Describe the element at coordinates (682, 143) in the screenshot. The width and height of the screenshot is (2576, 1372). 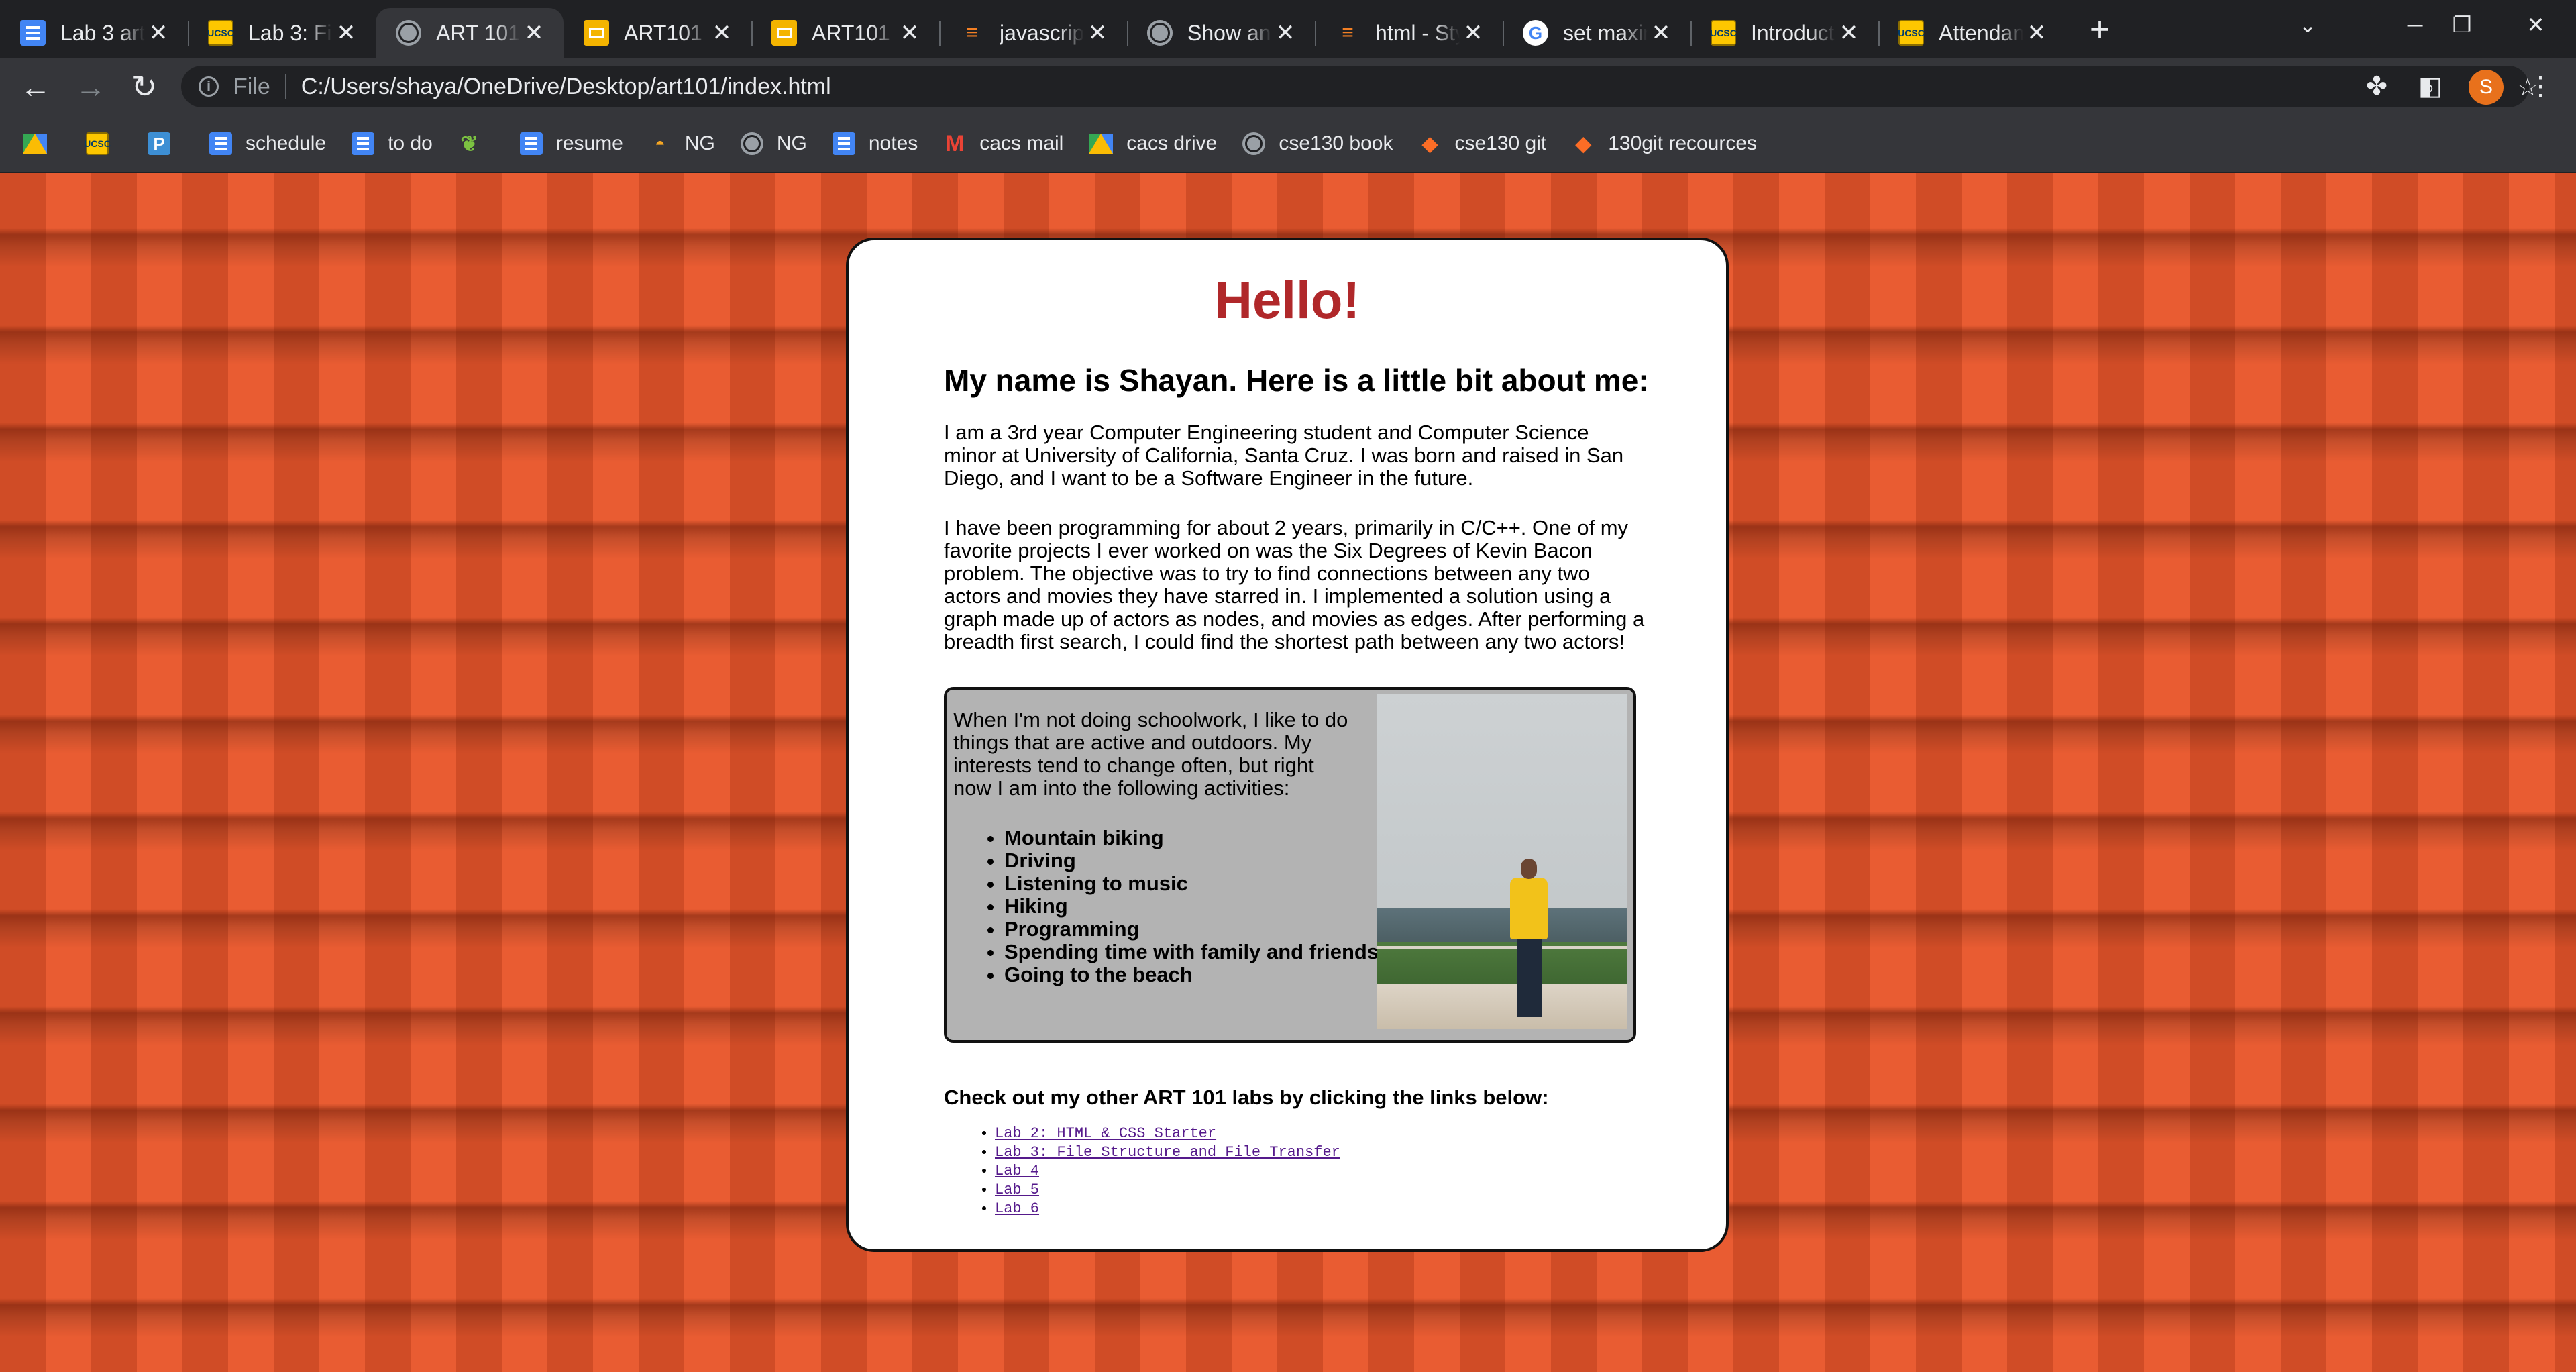
I see `bookmark-ng: ◓ NG` at that location.